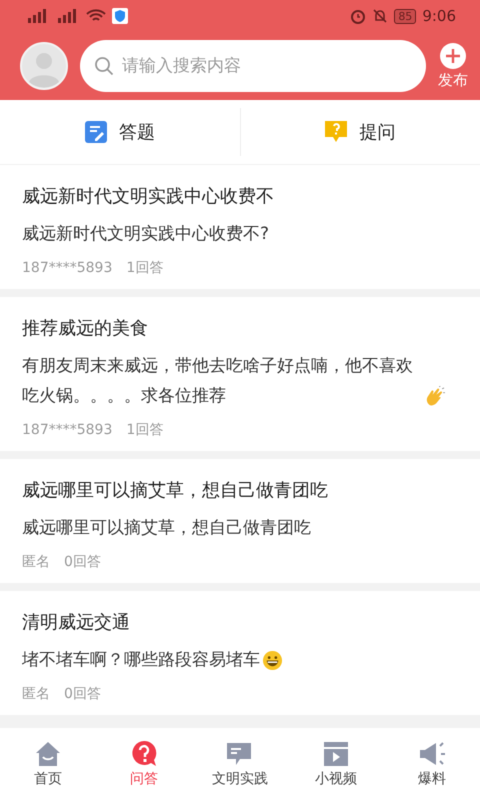 This screenshot has width=480, height=800. Describe the element at coordinates (405, 16) in the screenshot. I see `battery-indicator: 85` at that location.